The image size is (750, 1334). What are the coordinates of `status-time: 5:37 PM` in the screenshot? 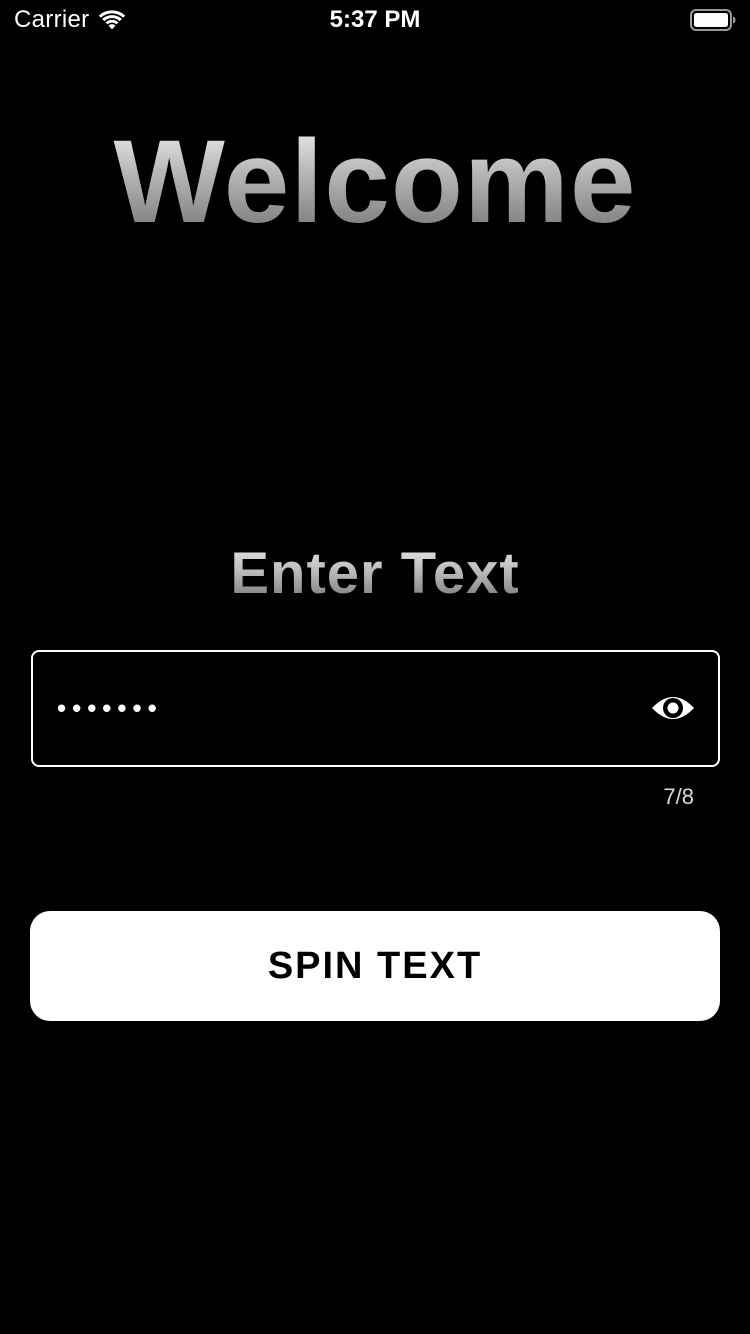 It's located at (375, 19).